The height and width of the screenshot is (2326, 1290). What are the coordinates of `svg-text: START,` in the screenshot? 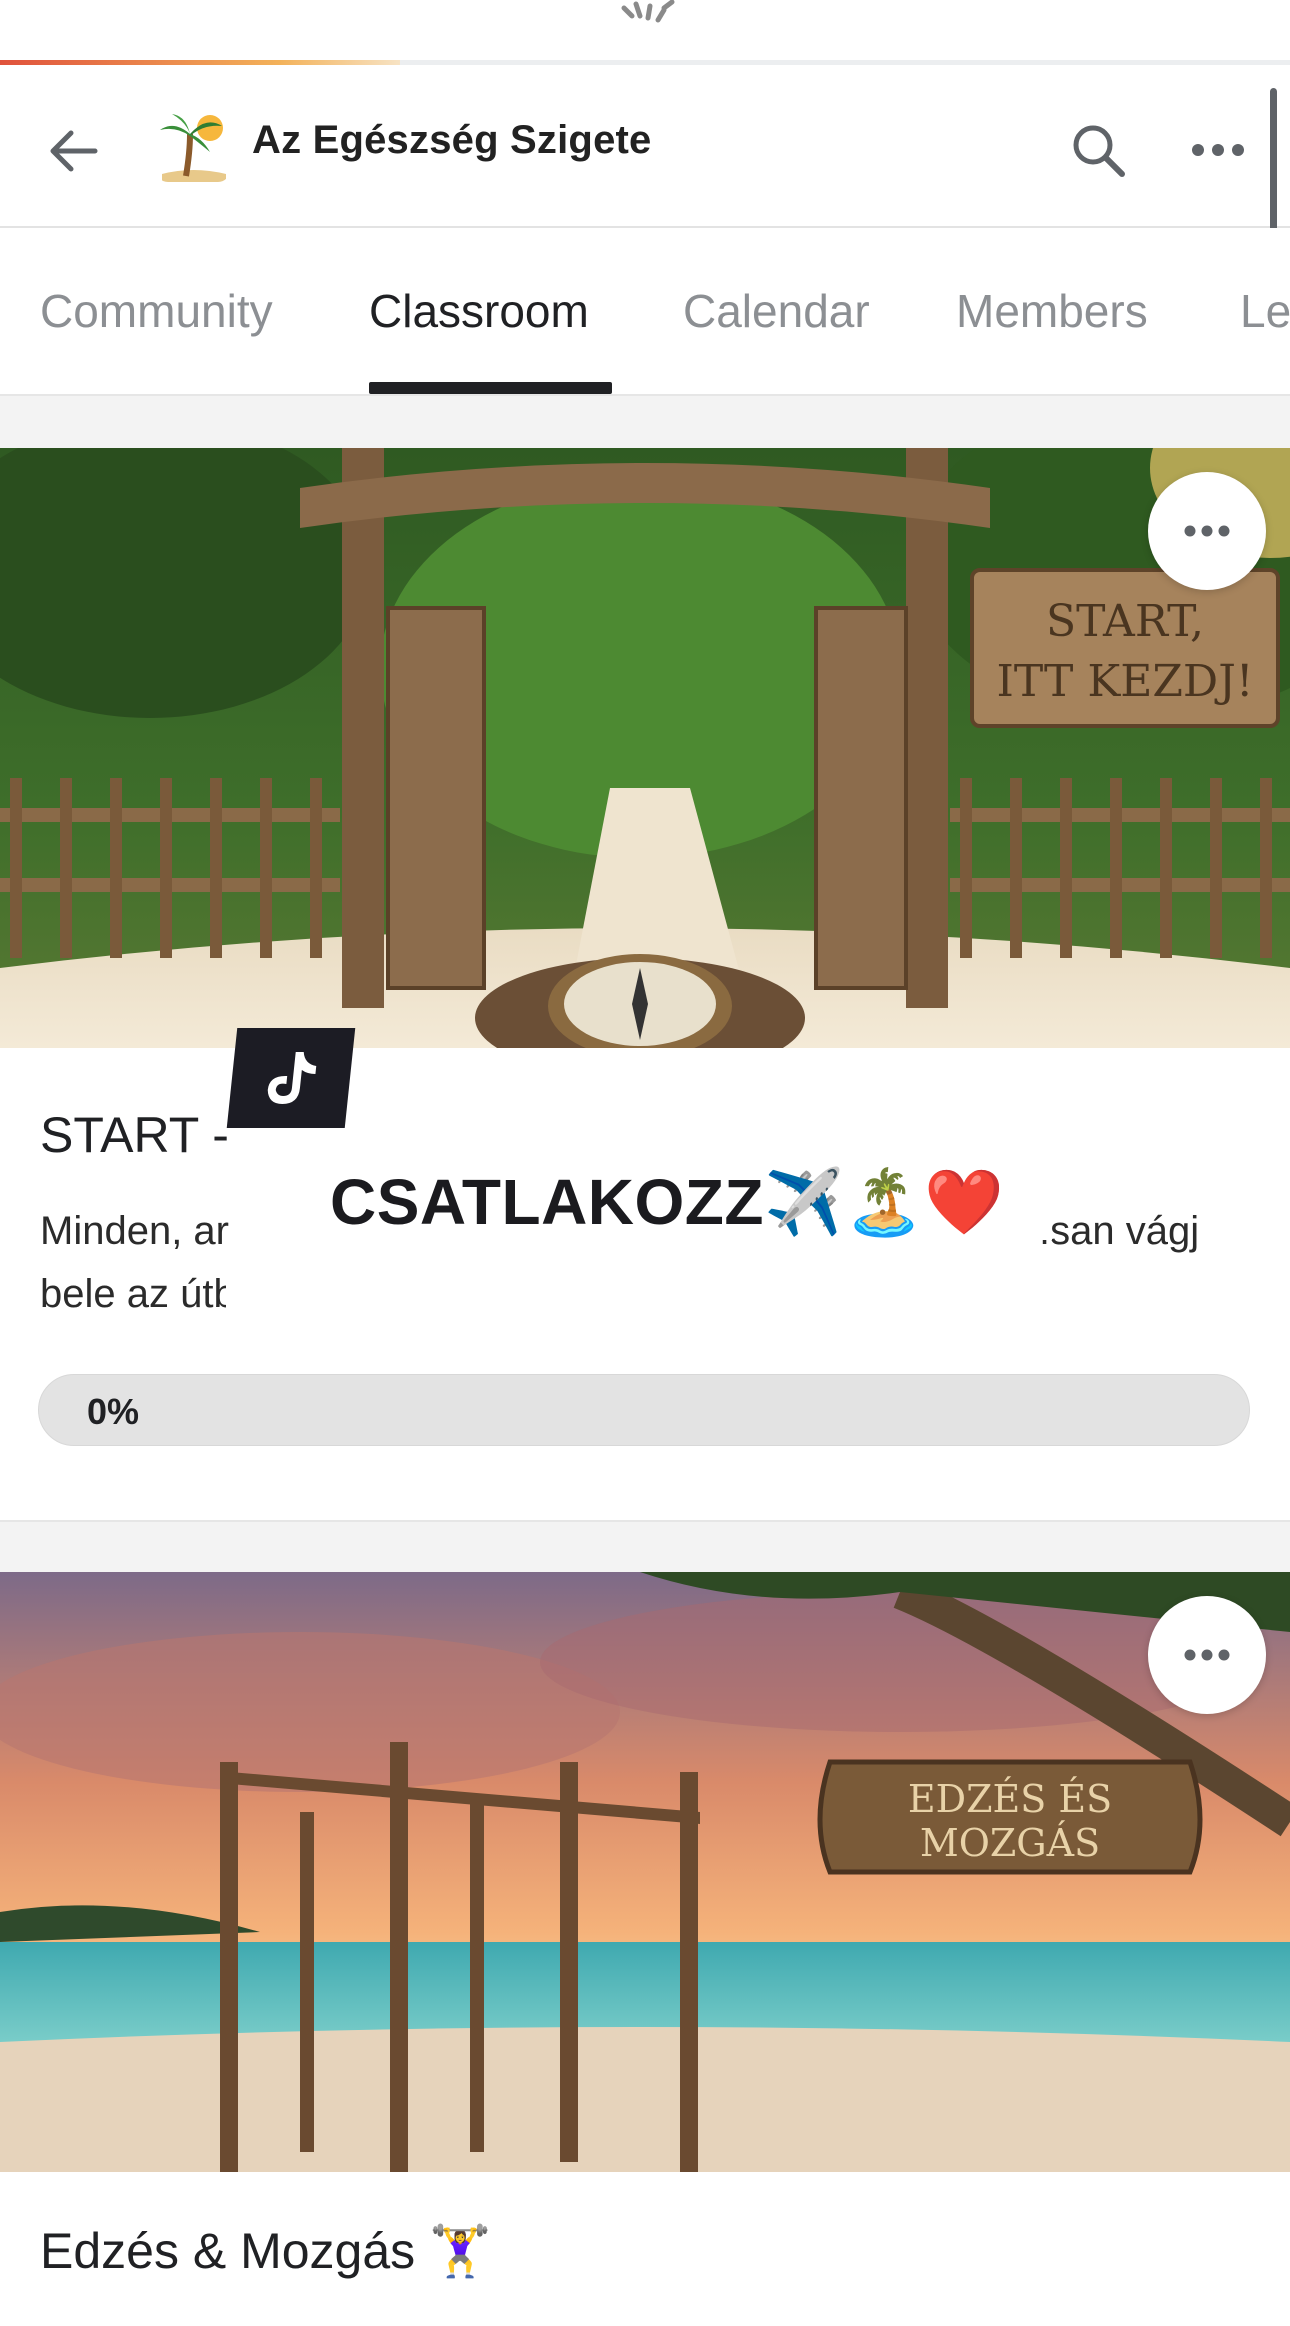 It's located at (1125, 621).